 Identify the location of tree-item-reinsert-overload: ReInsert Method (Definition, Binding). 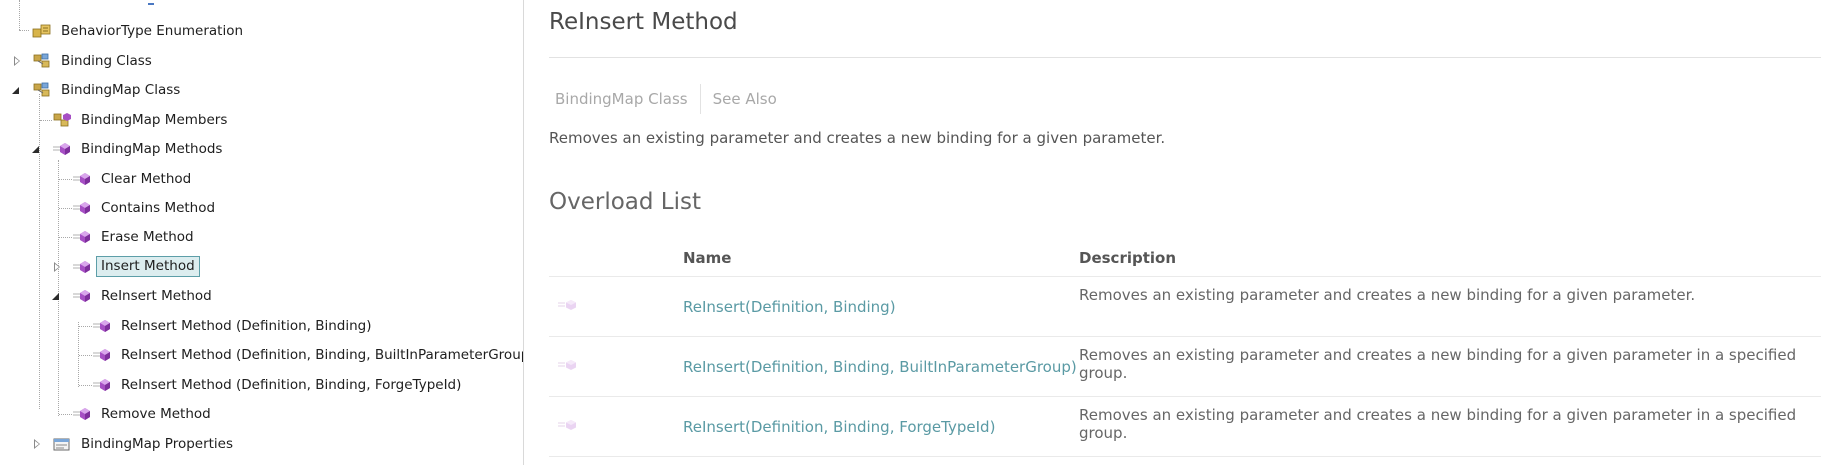
(261, 326).